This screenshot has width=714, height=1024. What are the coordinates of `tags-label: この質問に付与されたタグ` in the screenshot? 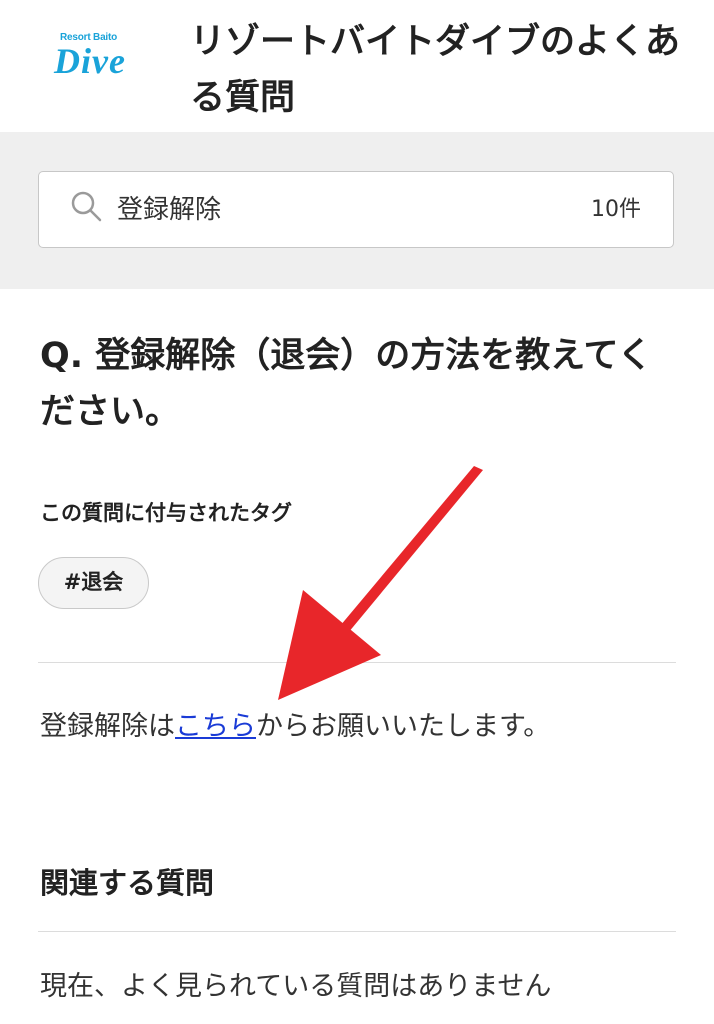 It's located at (166, 513).